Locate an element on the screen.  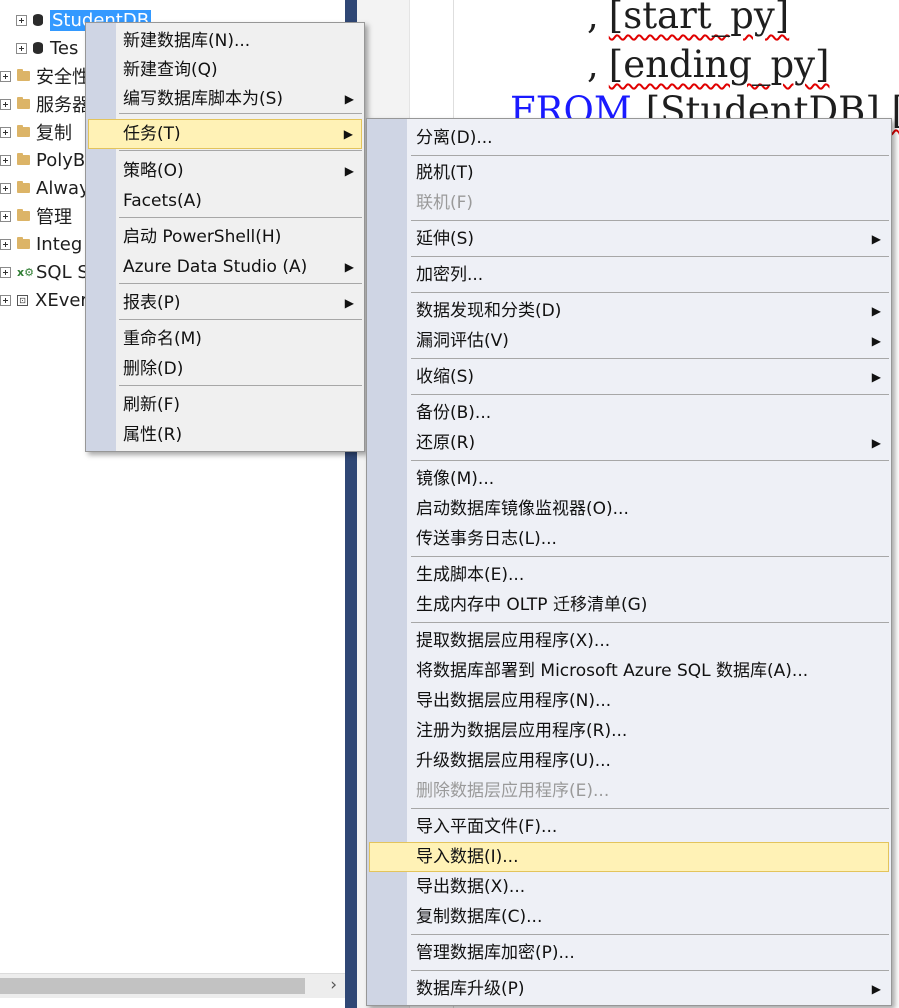
tree-node: 服务器 is located at coordinates (45, 104).